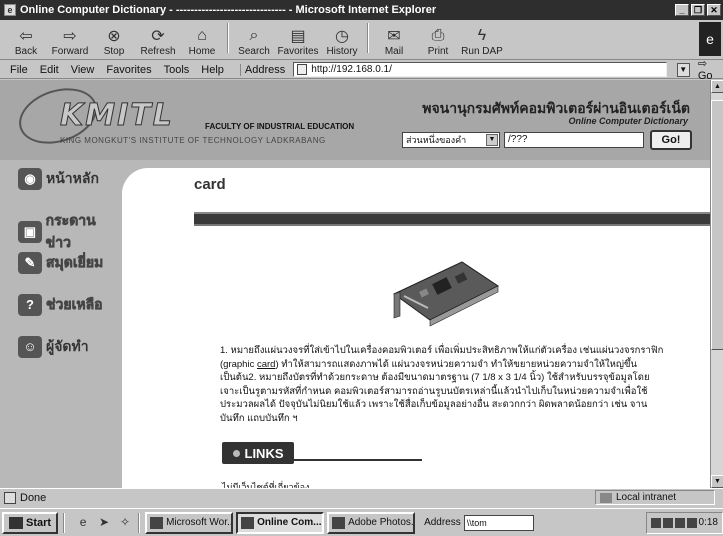 The width and height of the screenshot is (723, 536). Describe the element at coordinates (442, 522) in the screenshot. I see `taskbar-address-label: Address` at that location.